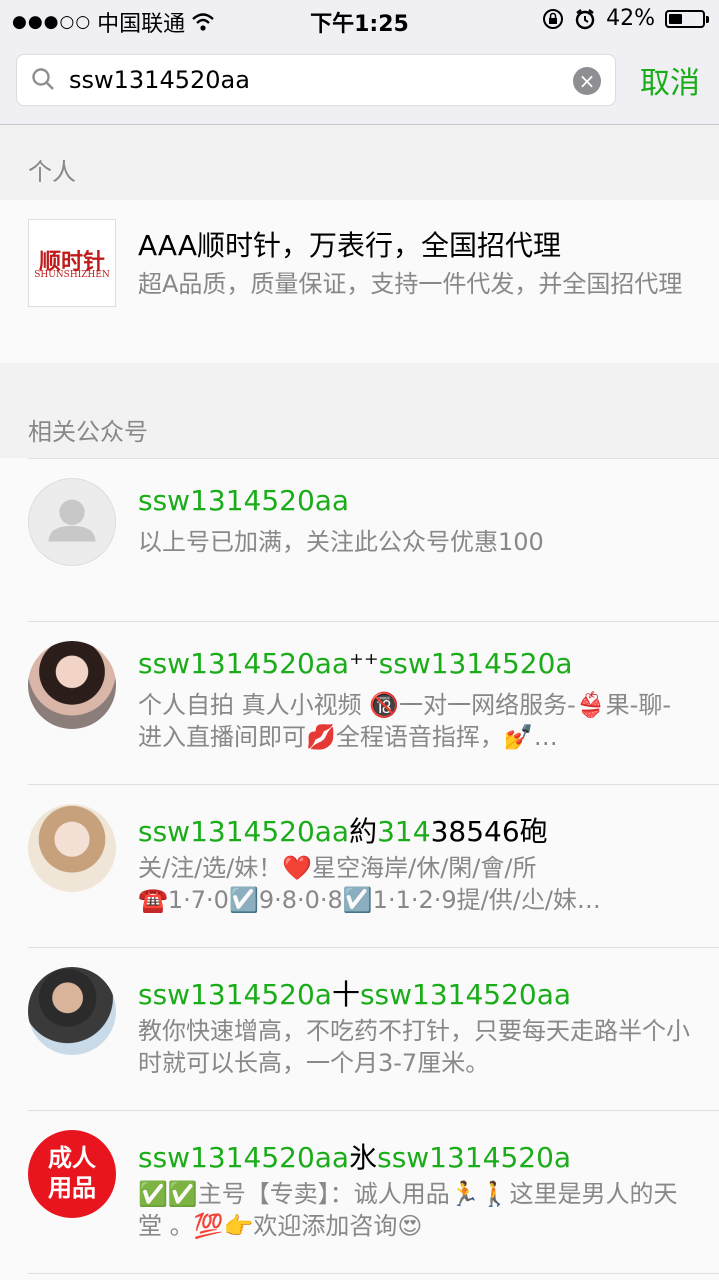 The height and width of the screenshot is (1280, 719). Describe the element at coordinates (72, 1158) in the screenshot. I see `logo-text-line1: 成人` at that location.